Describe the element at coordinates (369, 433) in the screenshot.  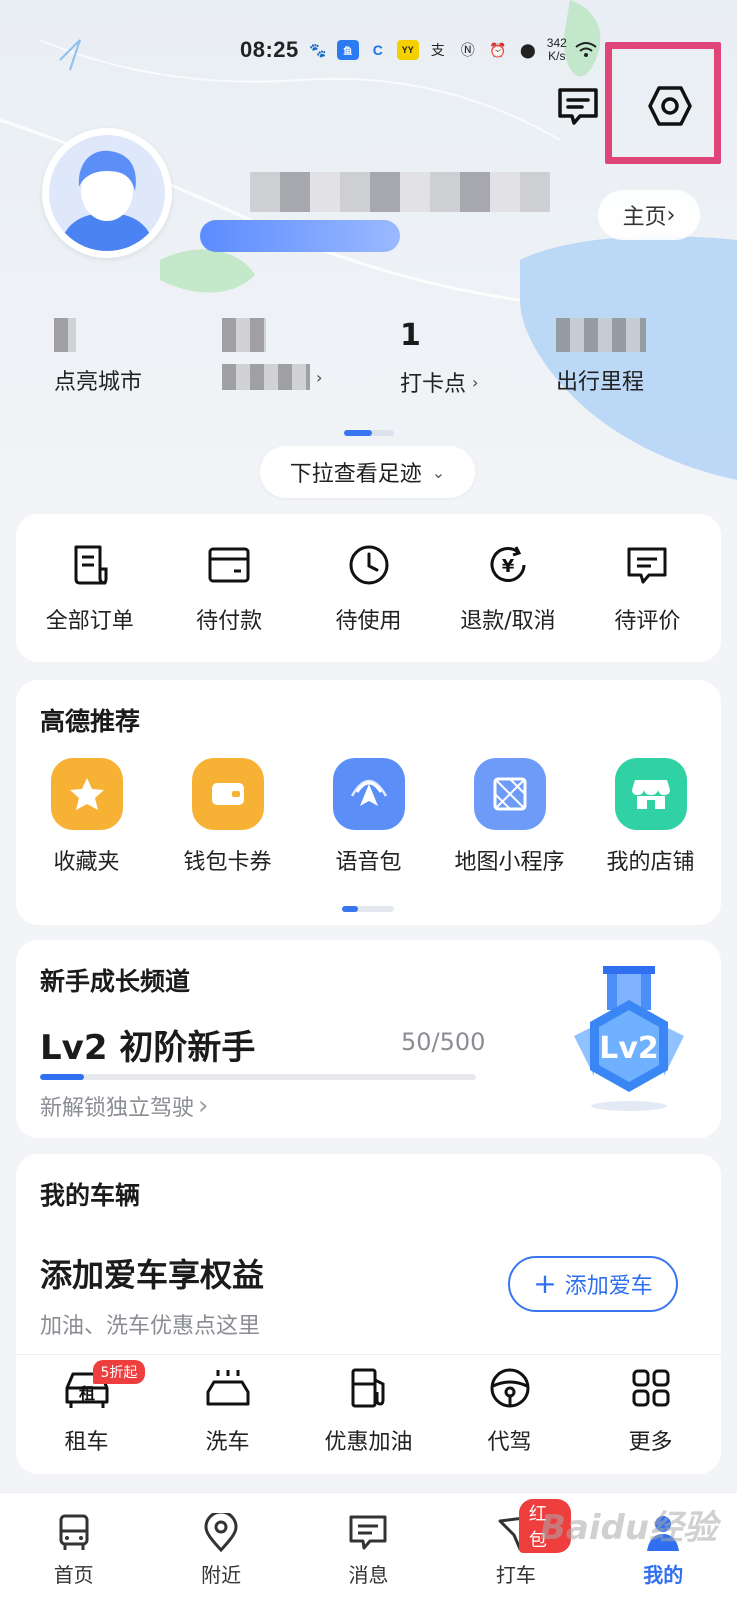
I see `header-pager` at that location.